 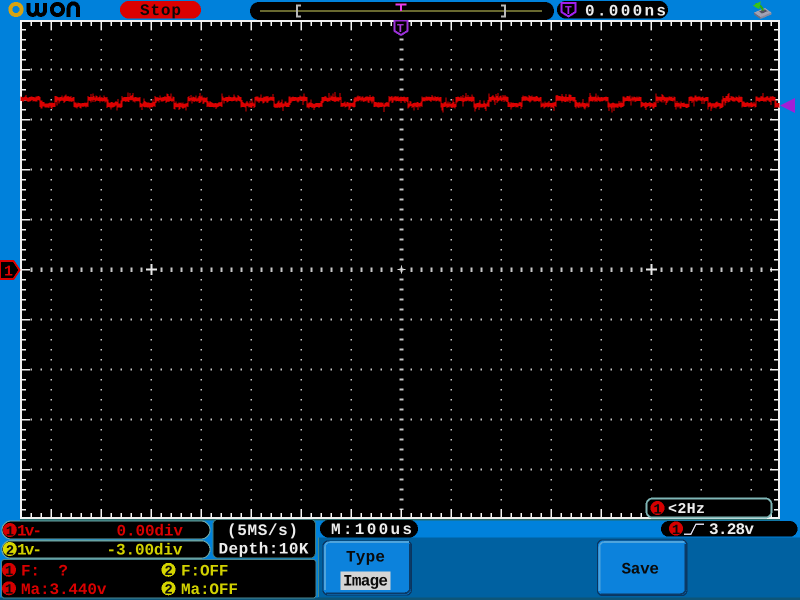 What do you see at coordinates (264, 550) in the screenshot?
I see `svg-text: Depth:10K` at bounding box center [264, 550].